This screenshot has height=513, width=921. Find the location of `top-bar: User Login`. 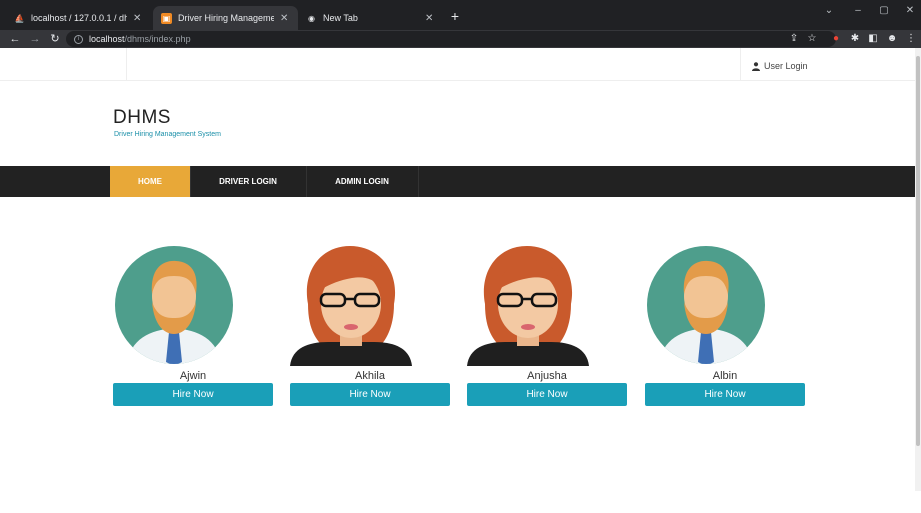

top-bar: User Login is located at coordinates (457, 64).